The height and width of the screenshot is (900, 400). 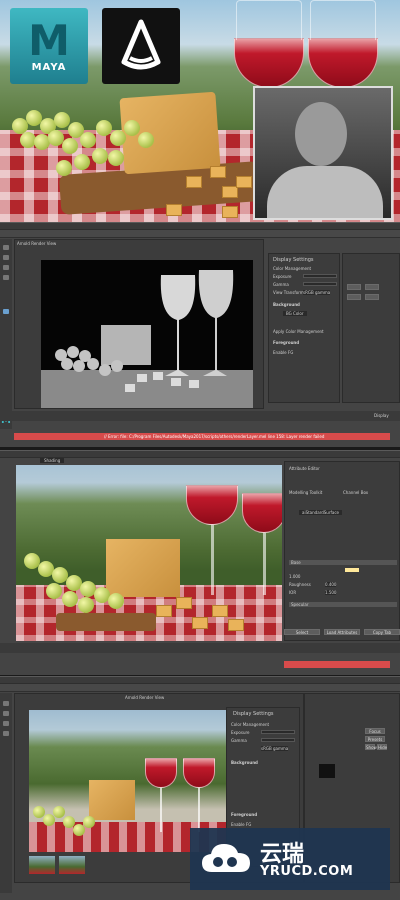 I want to click on section-specular: Specular, so click(x=343, y=604).